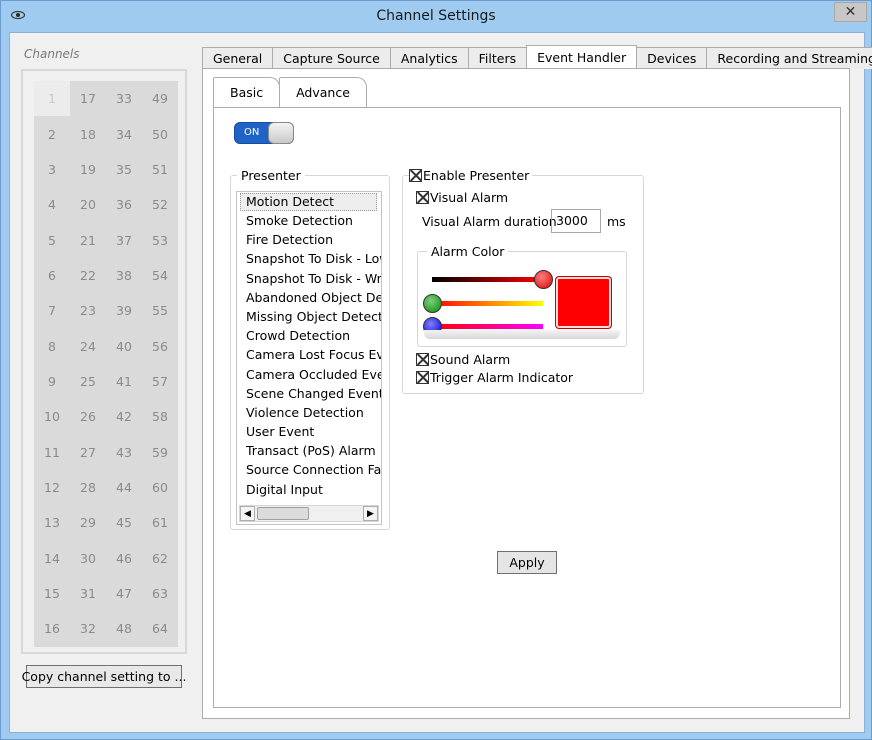 The width and height of the screenshot is (872, 740). Describe the element at coordinates (309, 316) in the screenshot. I see `list-item: Missing Object Detecti` at that location.